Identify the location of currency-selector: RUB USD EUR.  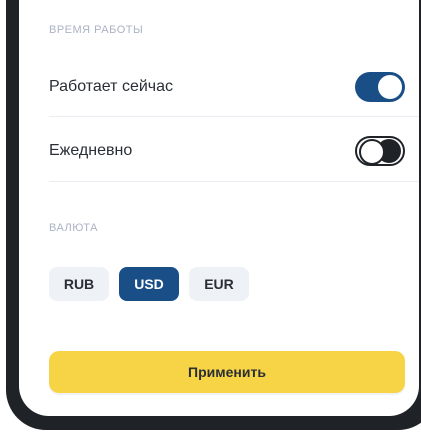
(149, 284).